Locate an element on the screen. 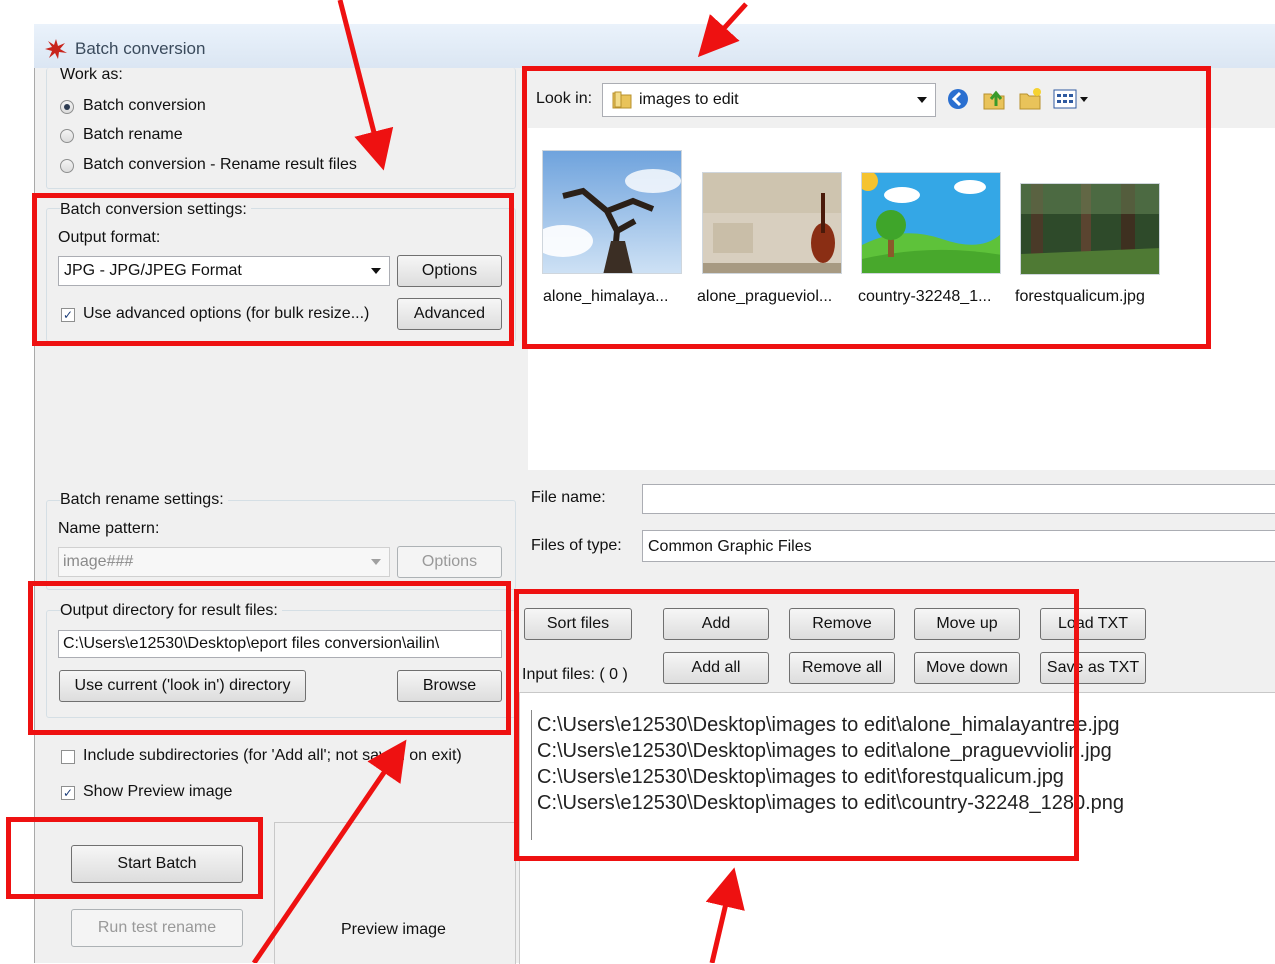  view-menu-icon is located at coordinates (1072, 99).